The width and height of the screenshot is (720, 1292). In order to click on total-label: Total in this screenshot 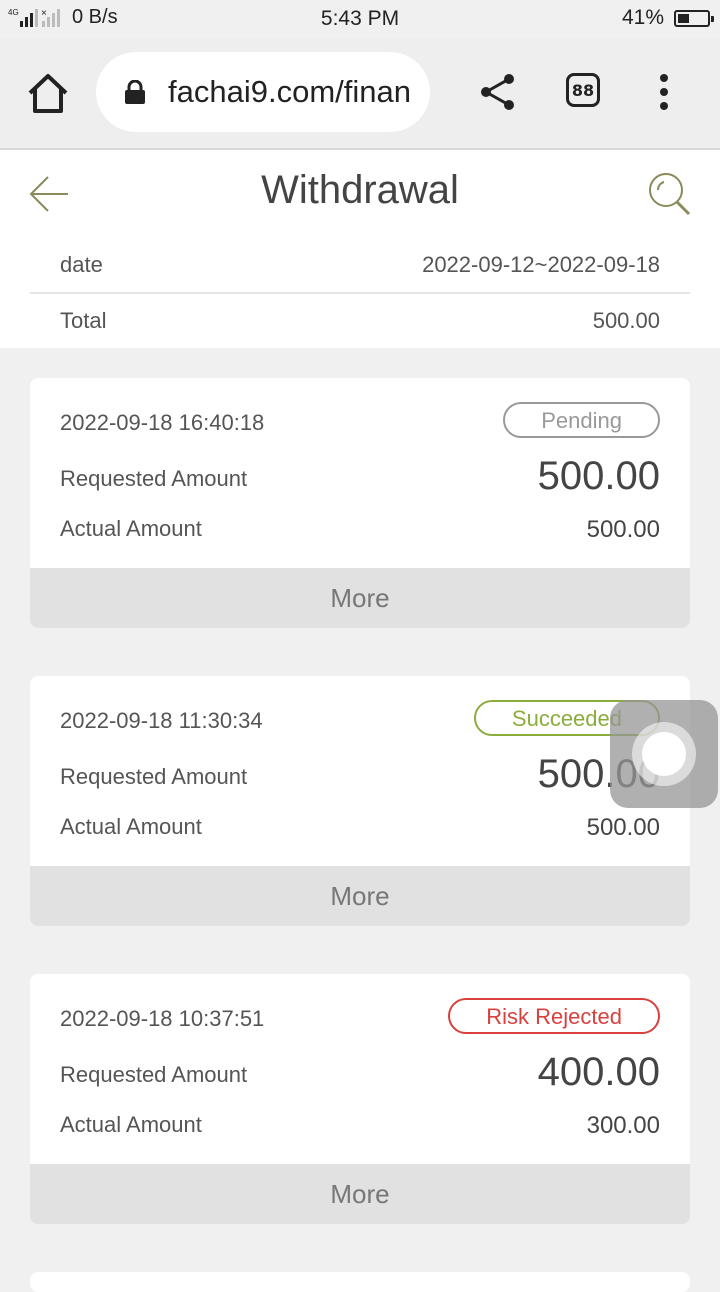, I will do `click(83, 320)`.